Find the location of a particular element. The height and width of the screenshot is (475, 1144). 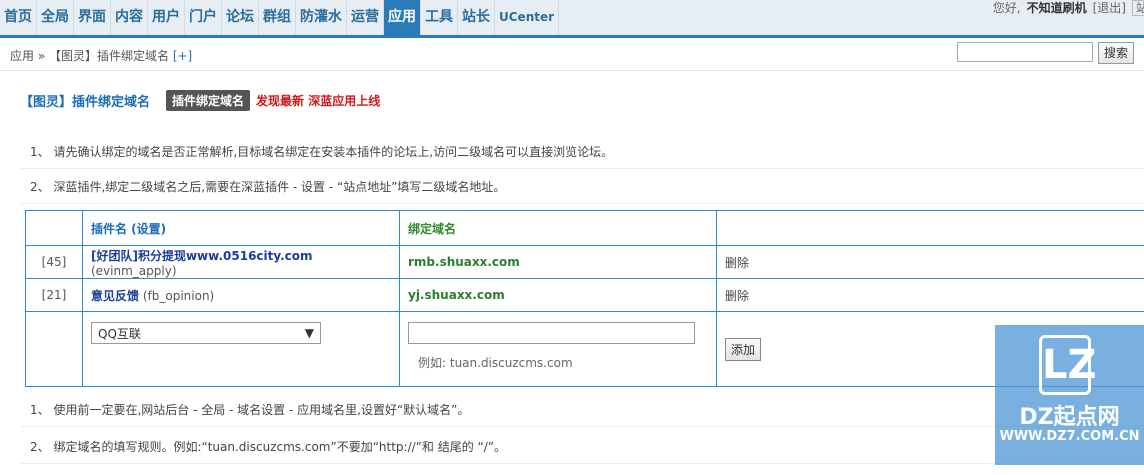

watermark-logo: LZ is located at coordinates (1068, 365).